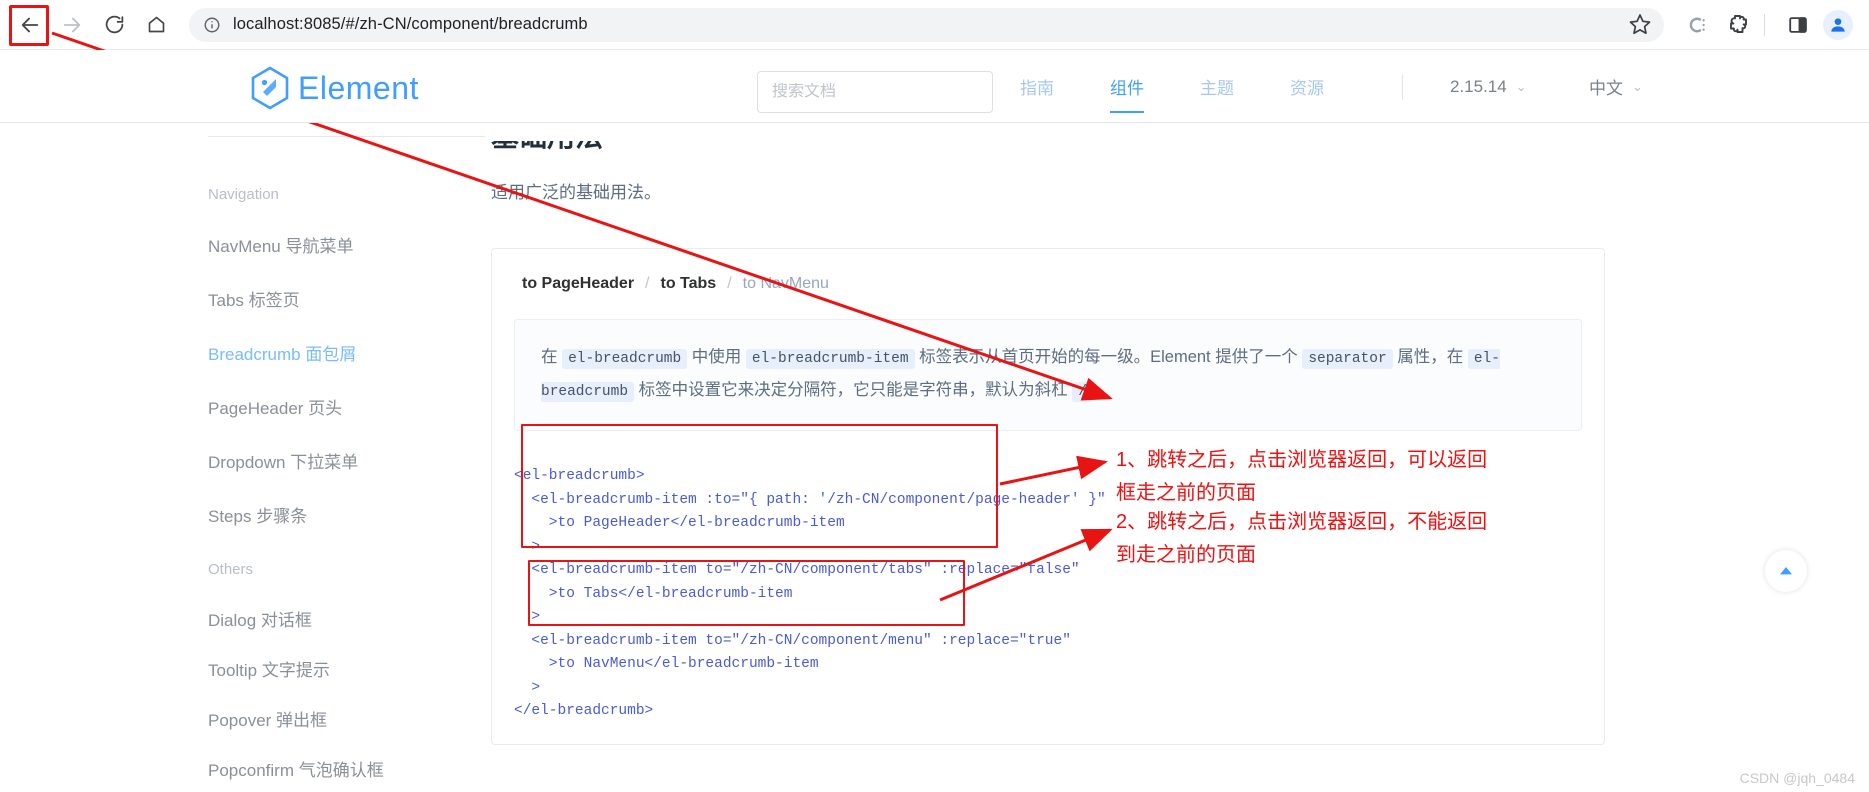  I want to click on tip-code-2: el-breadcrumb-item, so click(830, 359).